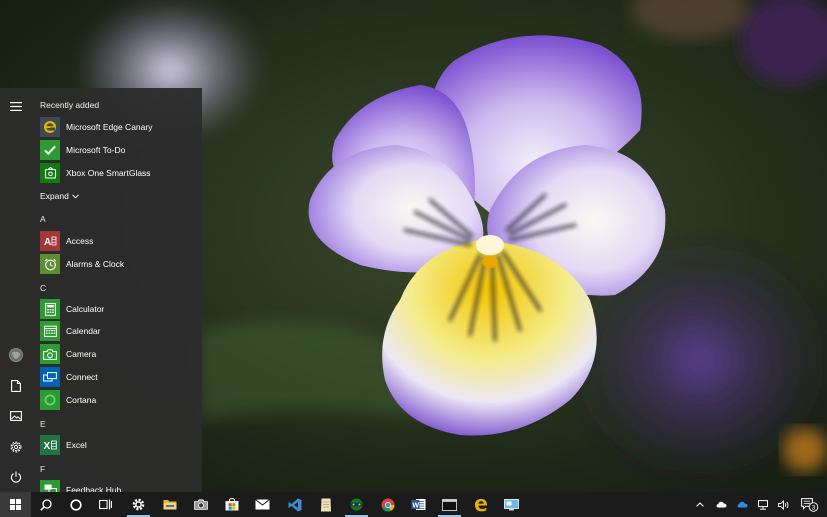  I want to click on start-icon, so click(15, 504).